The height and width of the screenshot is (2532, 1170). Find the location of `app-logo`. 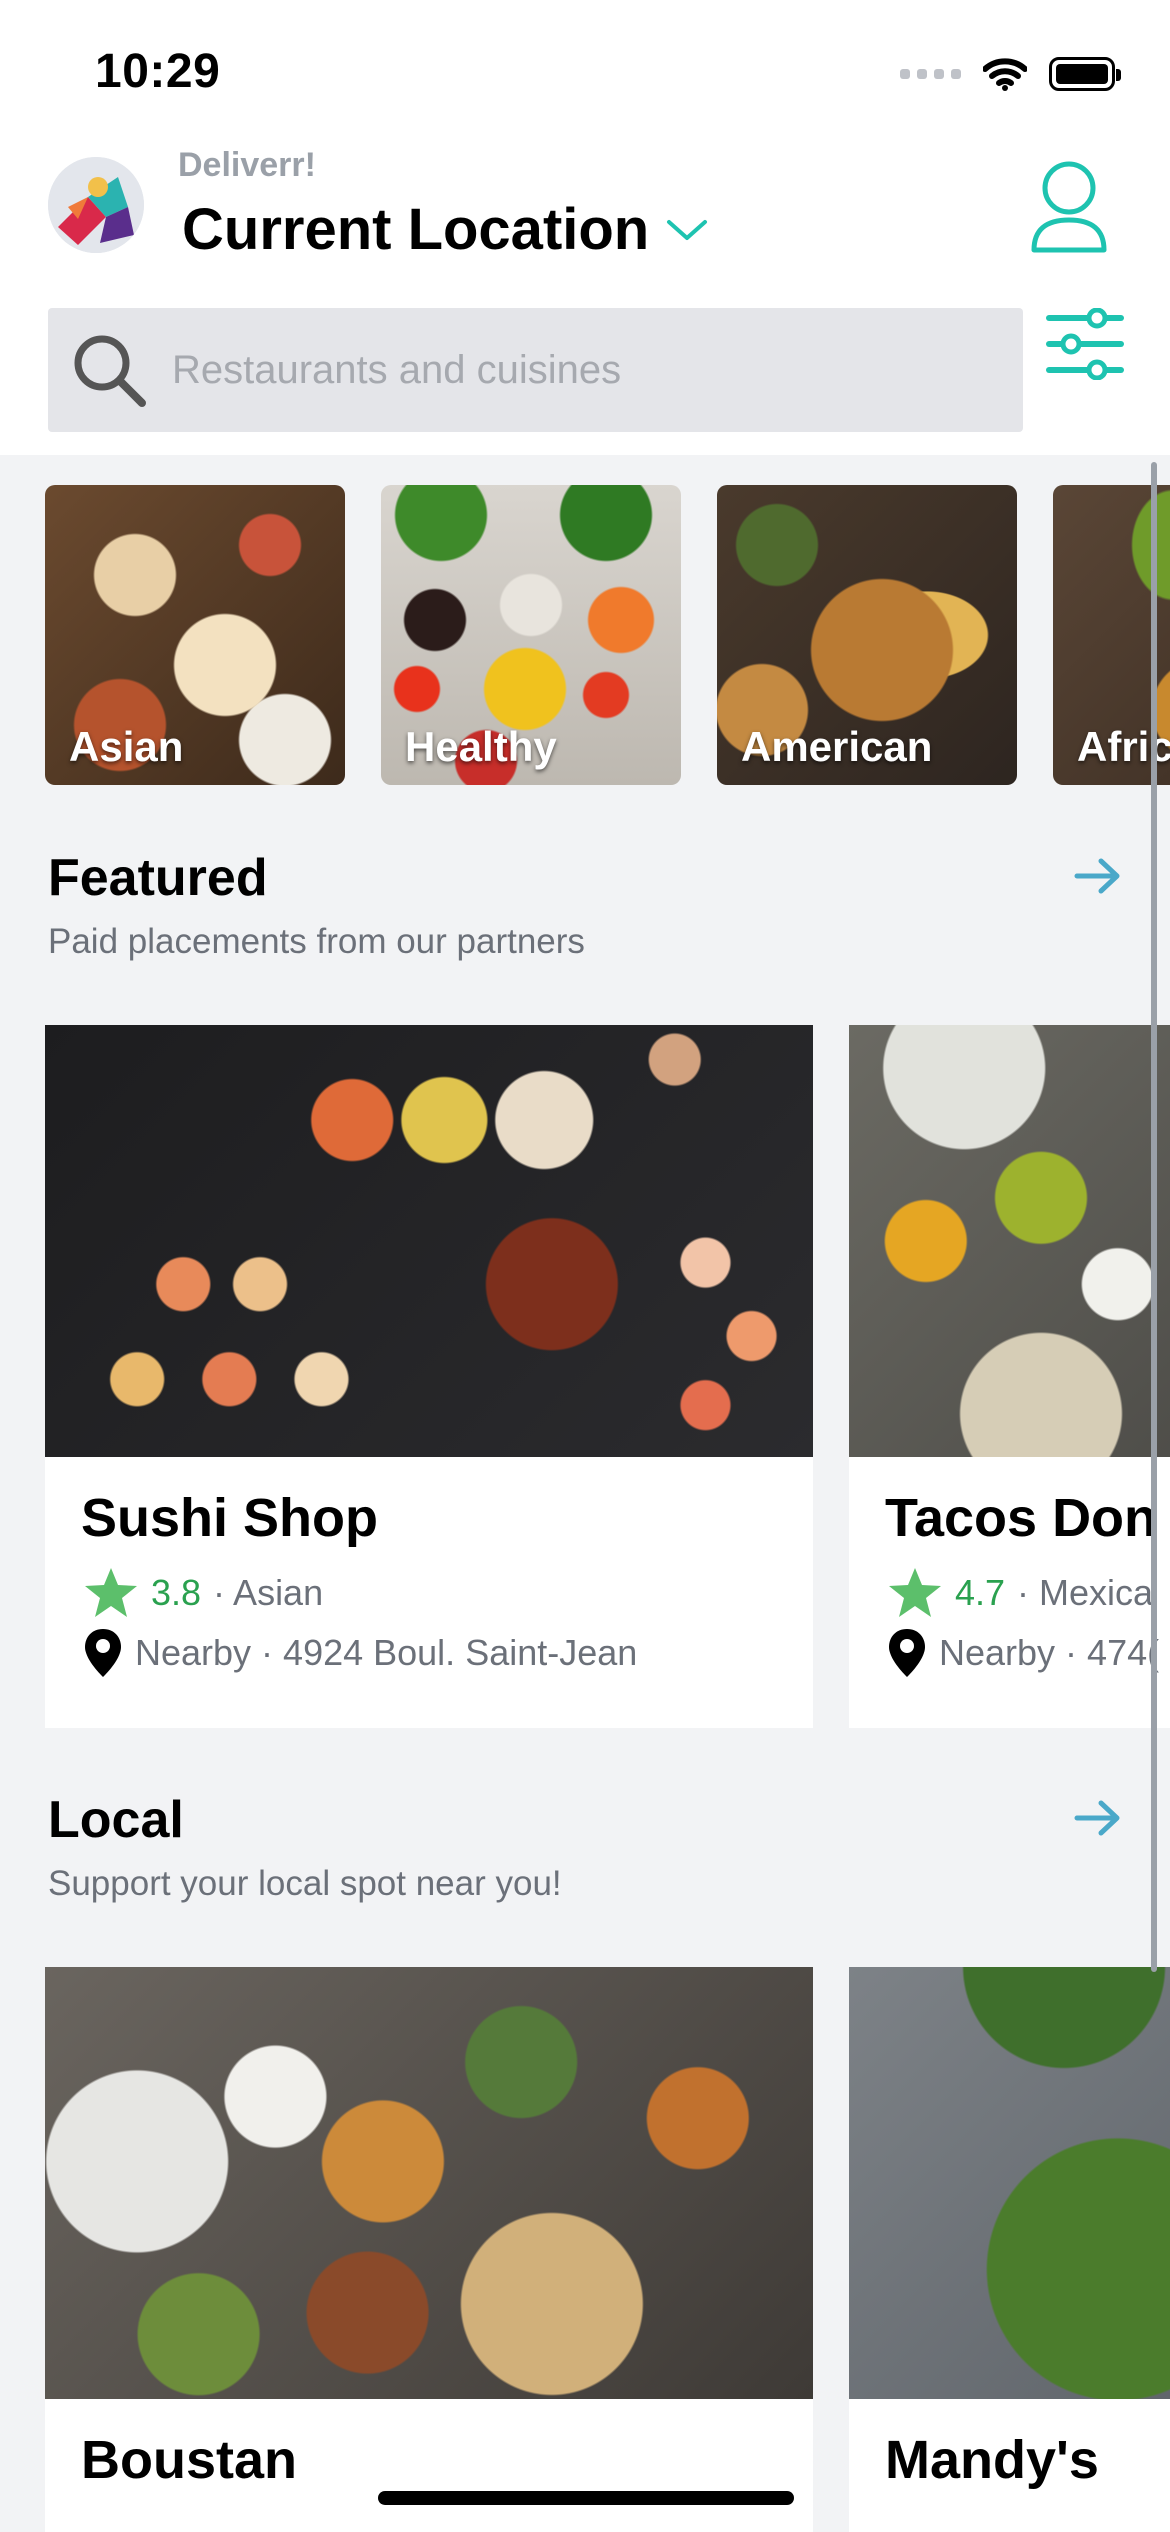

app-logo is located at coordinates (96, 205).